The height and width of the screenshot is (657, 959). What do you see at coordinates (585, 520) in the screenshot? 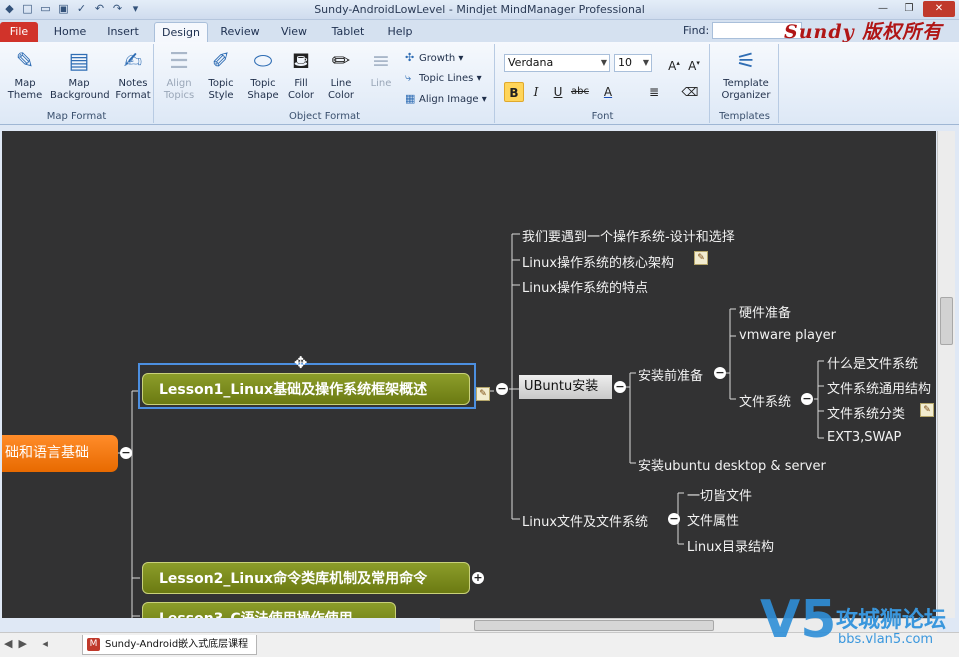
I see `topic-linux-files: Linux文件及文件系统` at bounding box center [585, 520].